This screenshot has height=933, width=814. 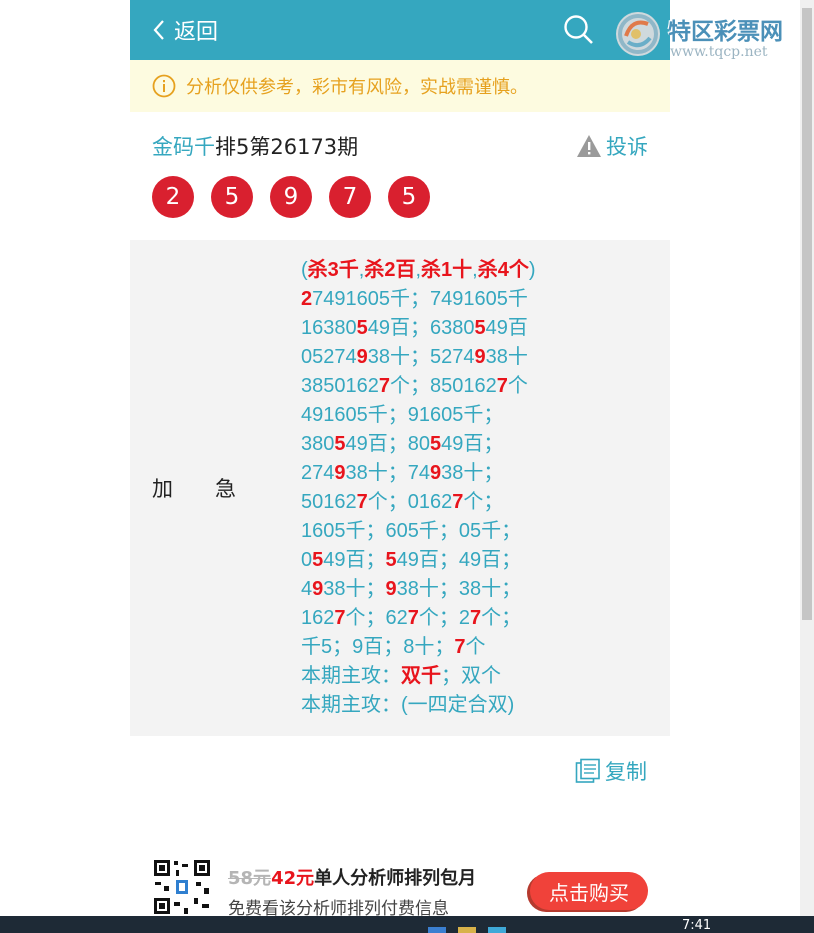 I want to click on scrollbar-thumb, so click(x=807, y=314).